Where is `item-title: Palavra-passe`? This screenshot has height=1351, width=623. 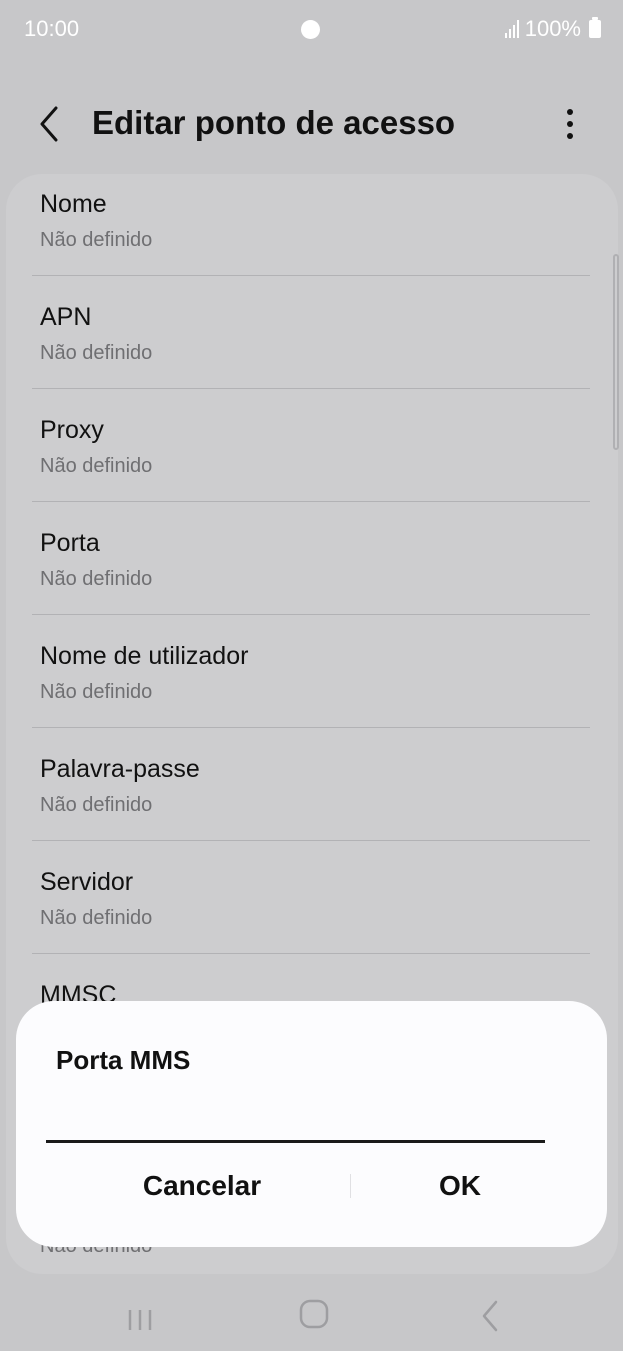 item-title: Palavra-passe is located at coordinates (120, 769).